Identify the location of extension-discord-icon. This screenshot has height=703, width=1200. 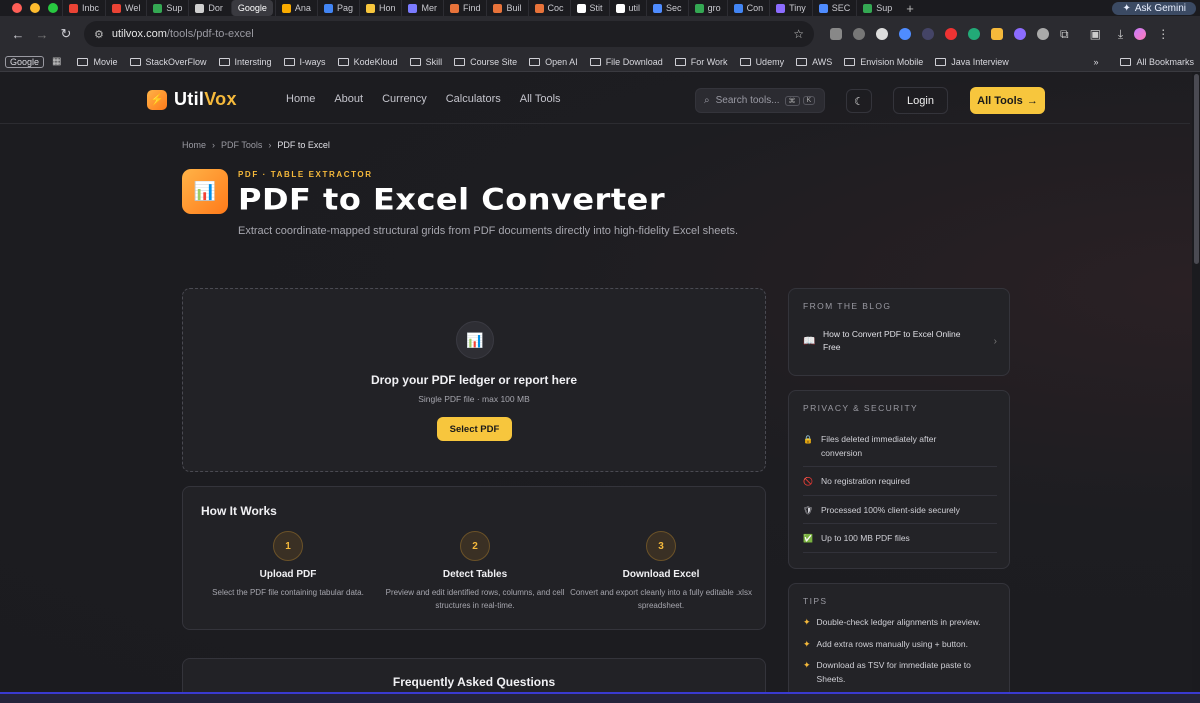
(882, 34).